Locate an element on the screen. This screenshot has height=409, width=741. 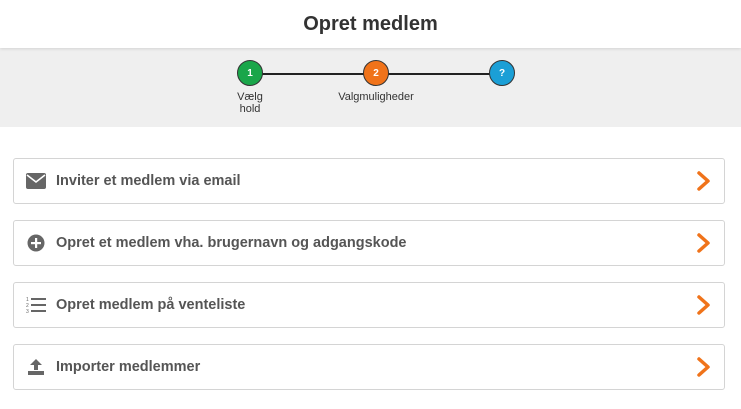
step-1: 1 Vælg hold is located at coordinates (250, 87).